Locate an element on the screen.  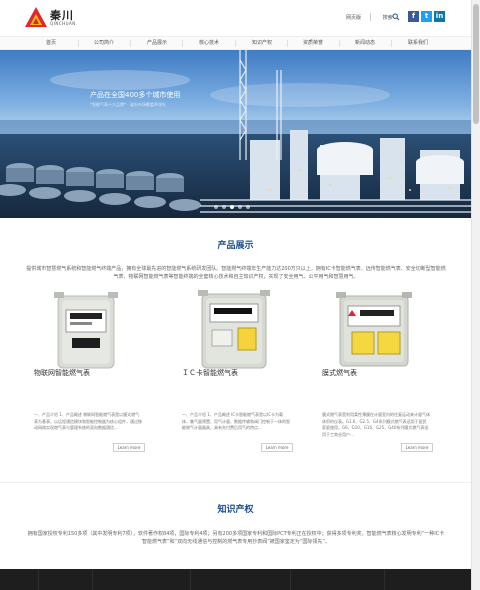
nav-item-home: 首页 is located at coordinates (51, 43).